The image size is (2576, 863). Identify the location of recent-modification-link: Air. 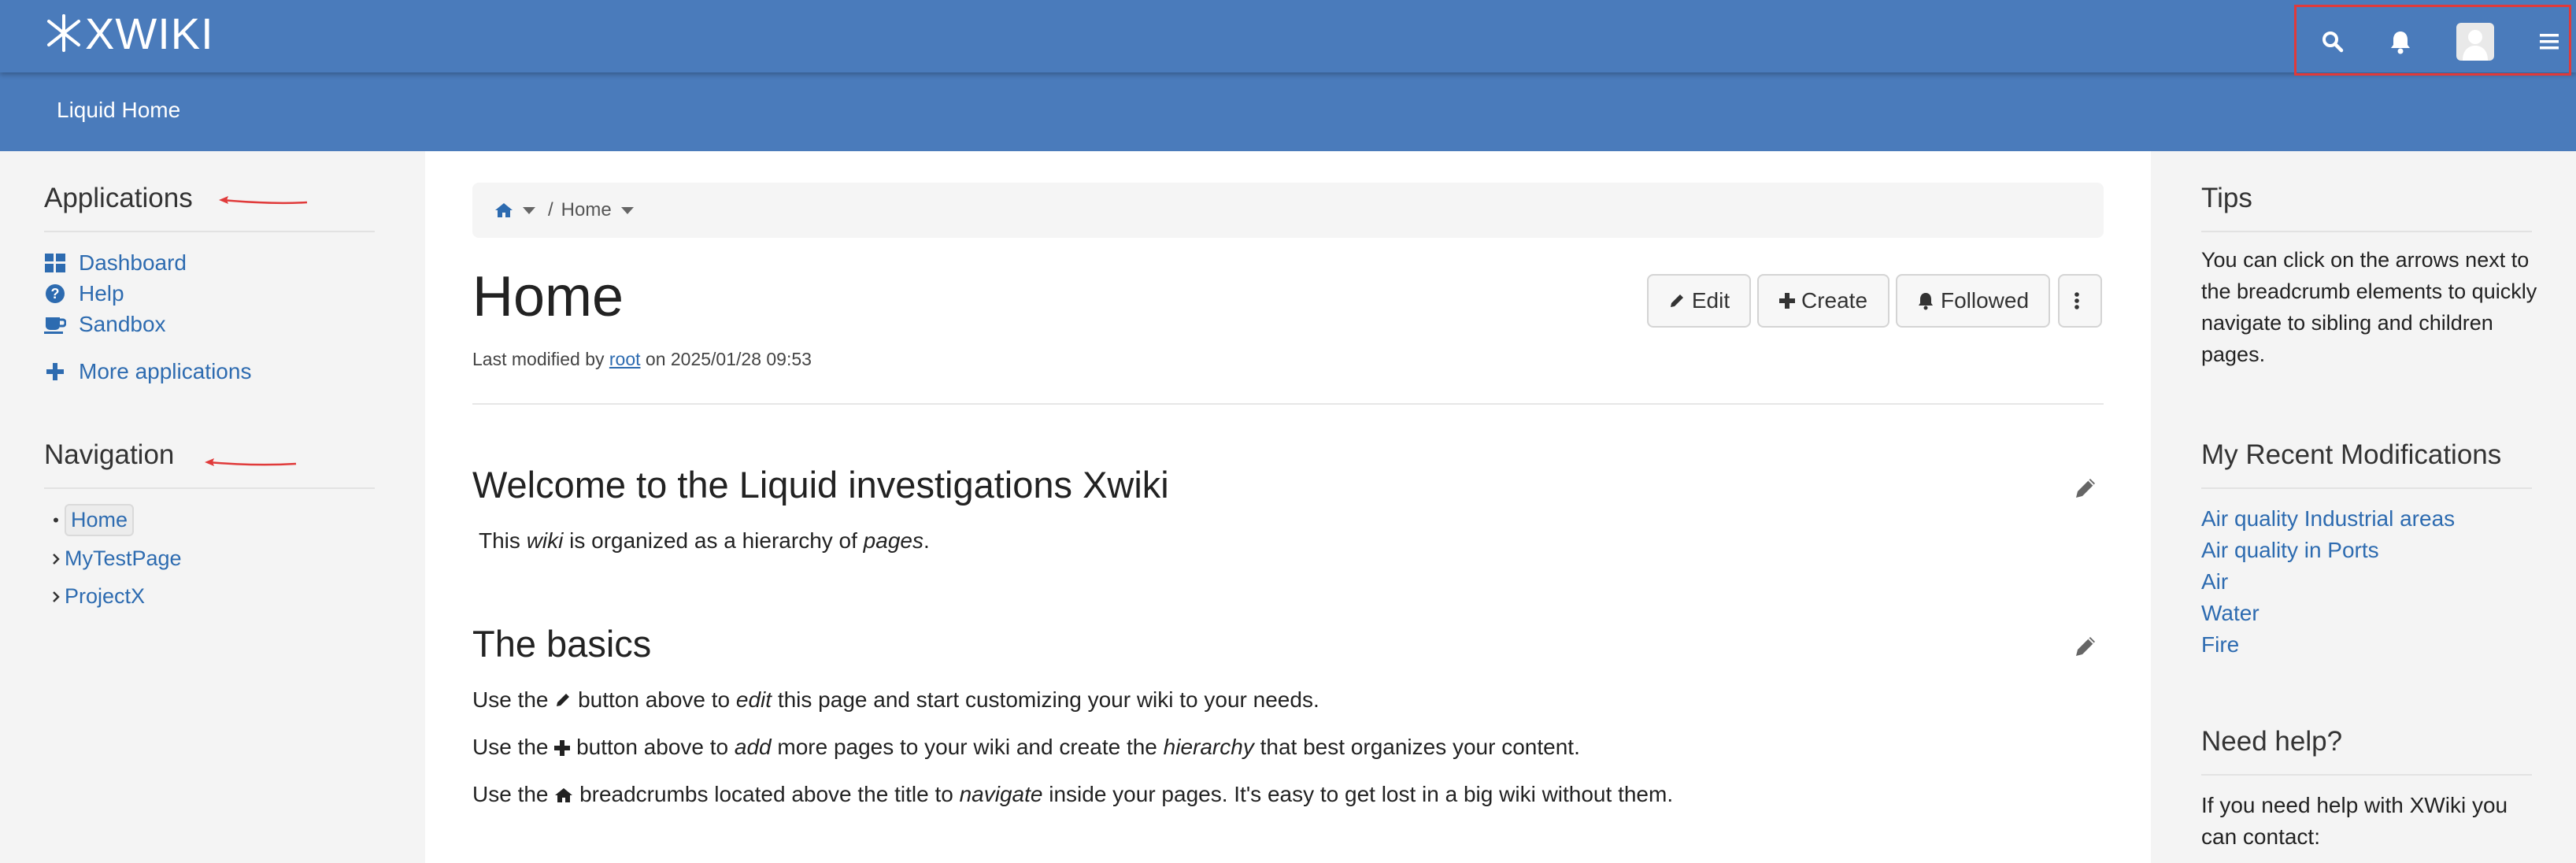
(2214, 581).